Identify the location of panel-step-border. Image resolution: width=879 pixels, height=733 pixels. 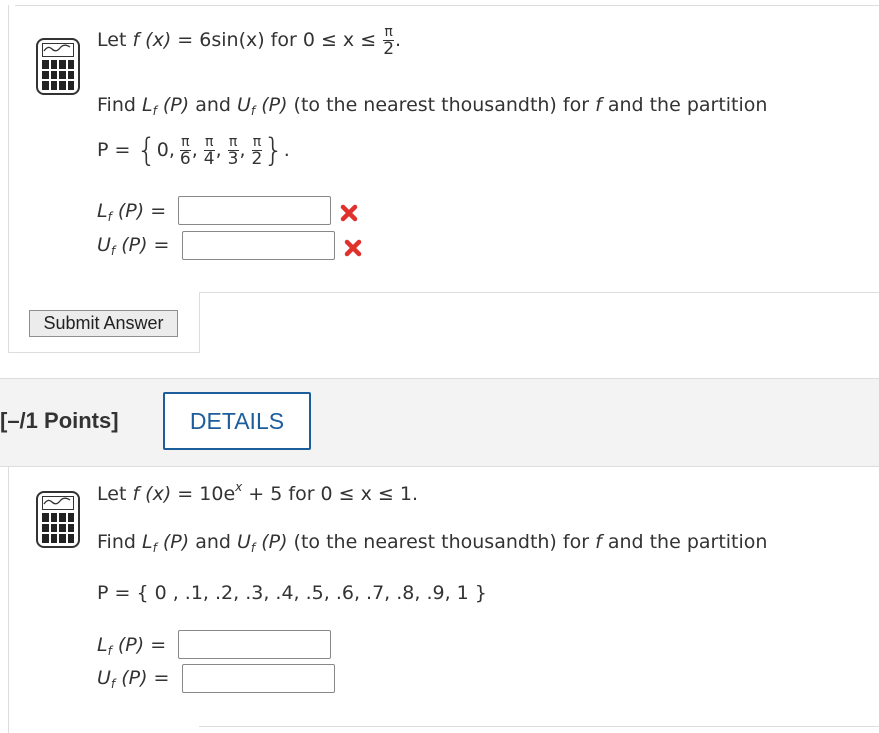
(199, 322).